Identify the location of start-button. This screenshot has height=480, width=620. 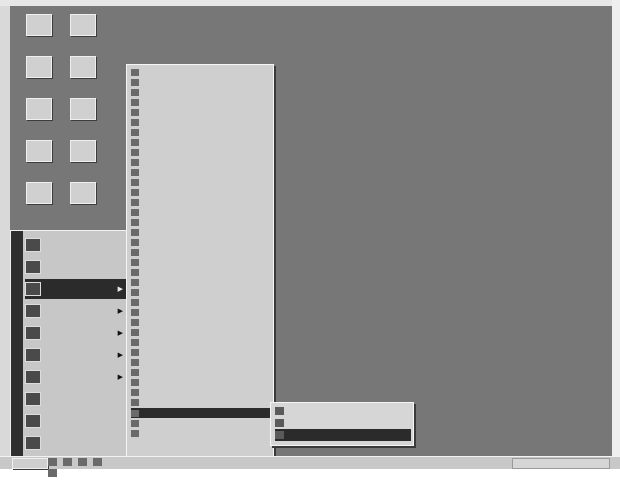
(30, 463).